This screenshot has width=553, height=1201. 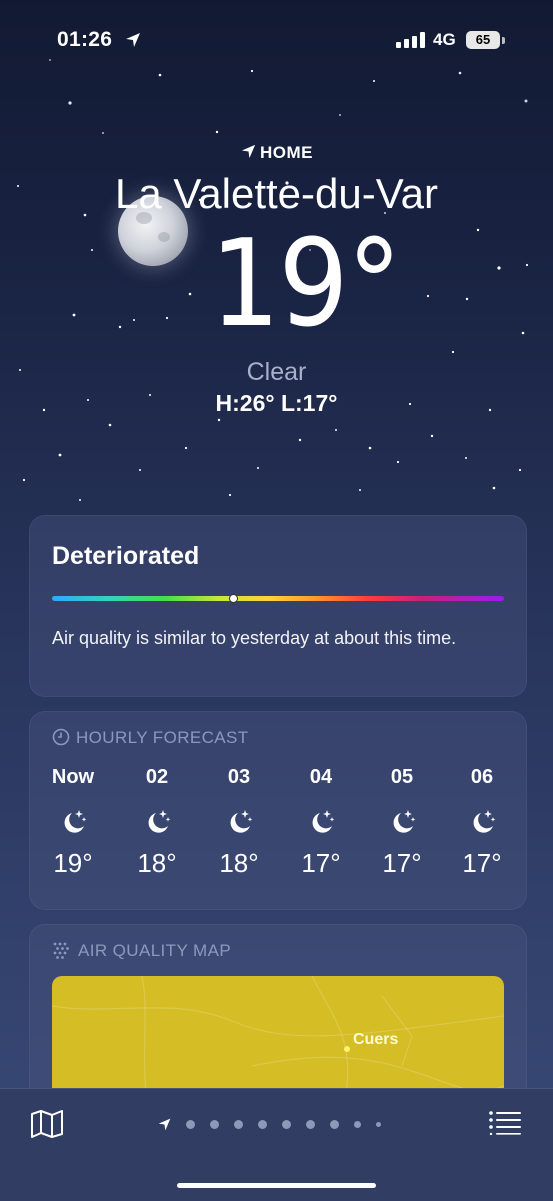 What do you see at coordinates (306, 284) in the screenshot?
I see `current-temperature: 19°` at bounding box center [306, 284].